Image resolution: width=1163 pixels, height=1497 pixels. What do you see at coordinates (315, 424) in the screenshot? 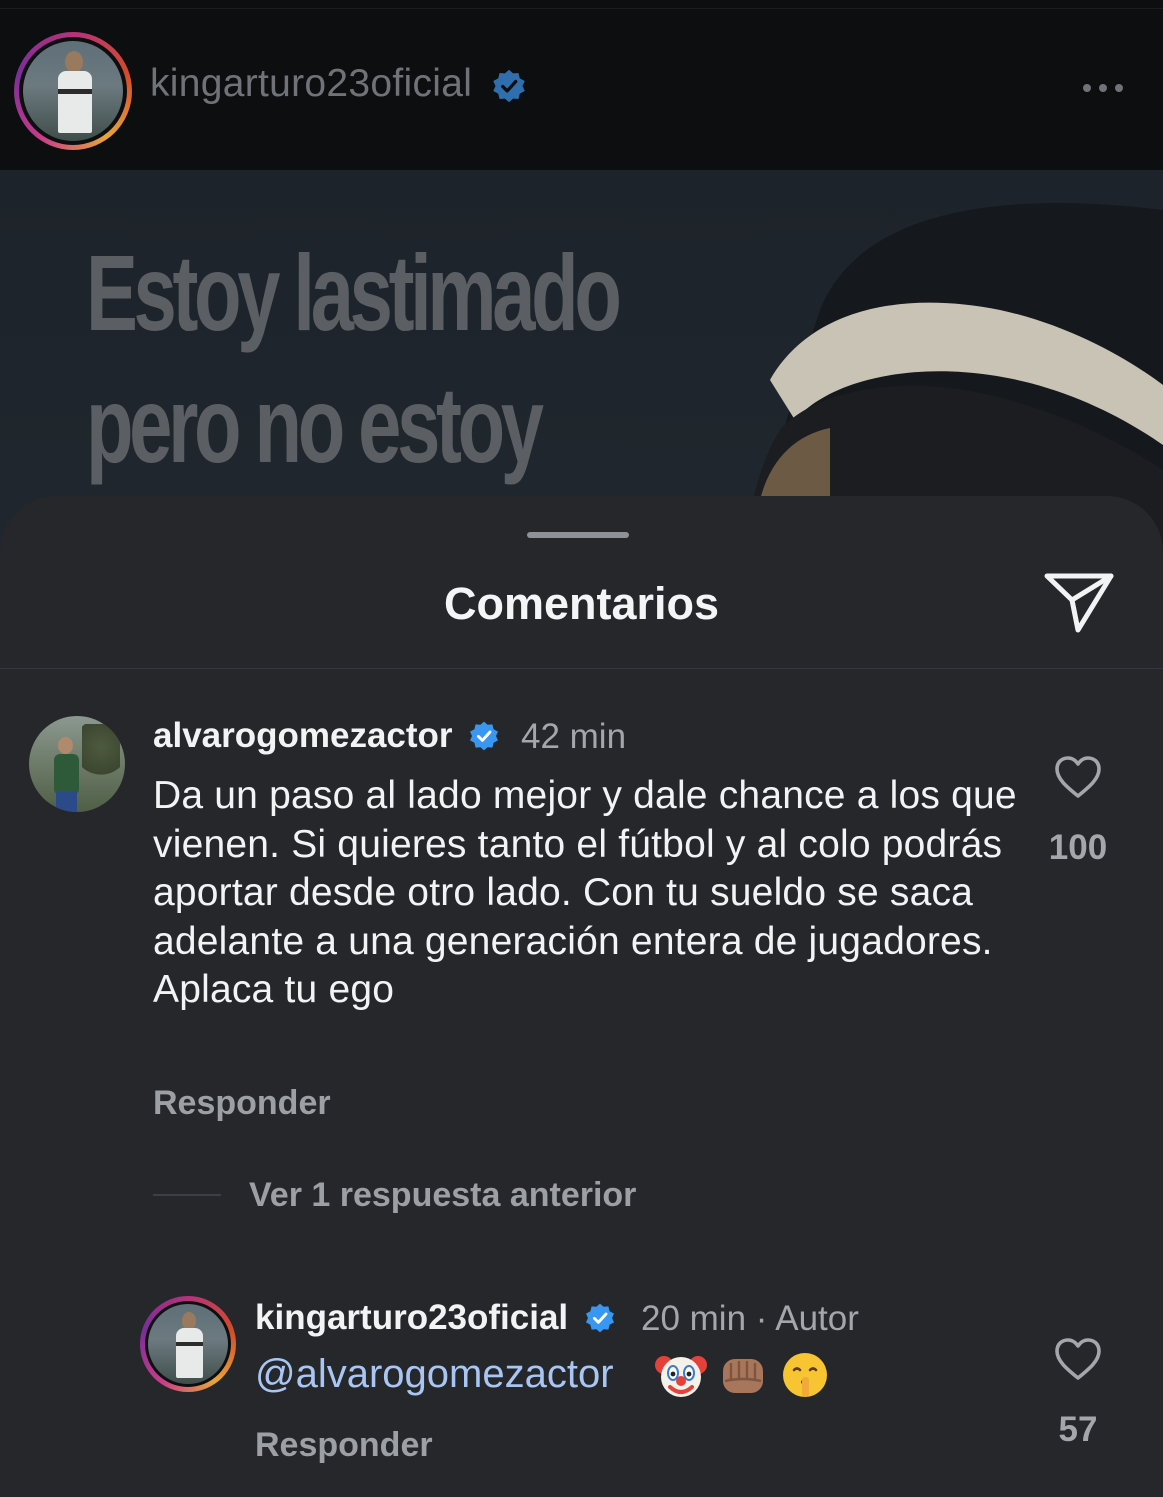
I see `post-image-text-line2: pero no estoy` at bounding box center [315, 424].